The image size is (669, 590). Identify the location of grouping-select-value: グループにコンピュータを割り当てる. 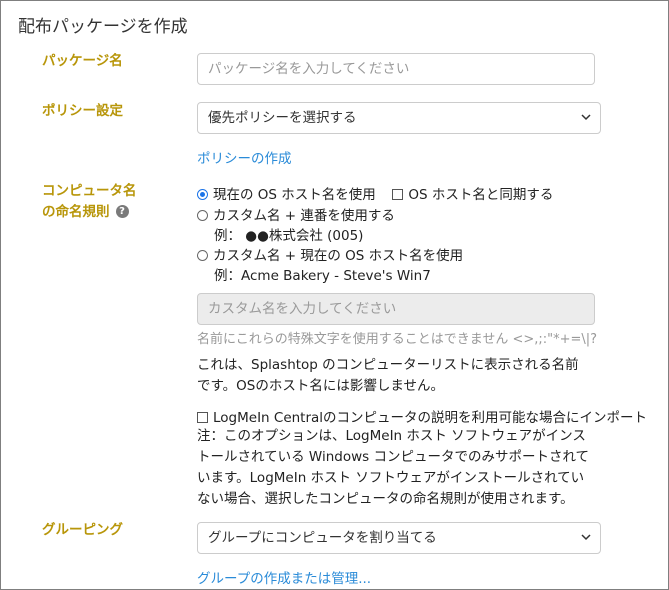
(322, 538).